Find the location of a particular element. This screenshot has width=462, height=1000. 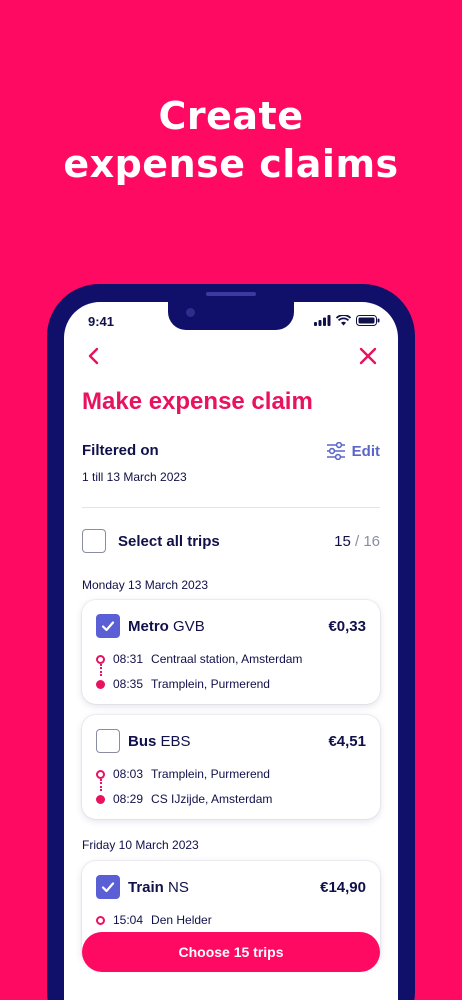

camera-icon is located at coordinates (190, 312).